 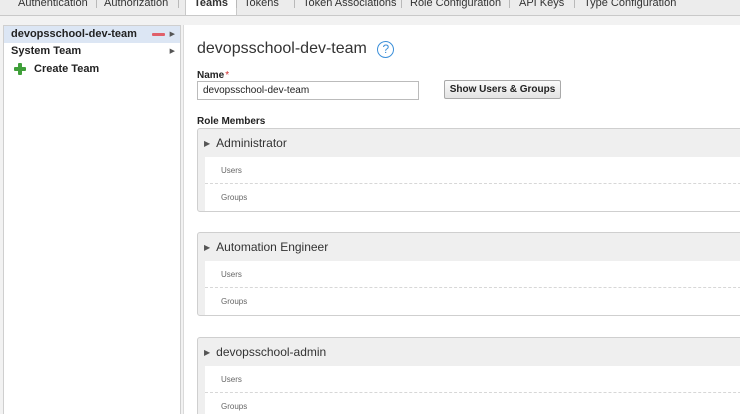 I want to click on sidebar-item-label: devopsschool-dev-team, so click(x=74, y=34).